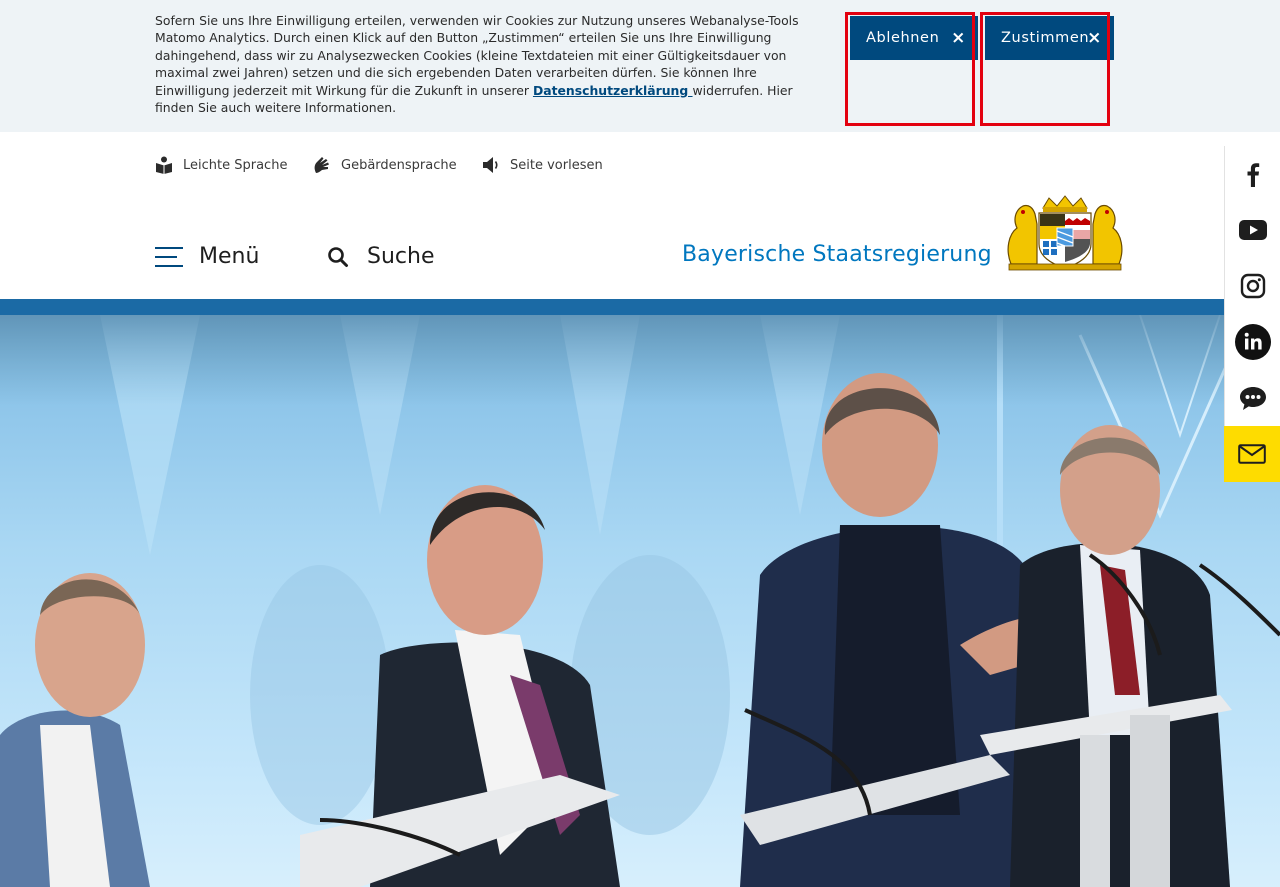 This screenshot has width=1280, height=887. I want to click on linkedin-icon, so click(1252, 342).